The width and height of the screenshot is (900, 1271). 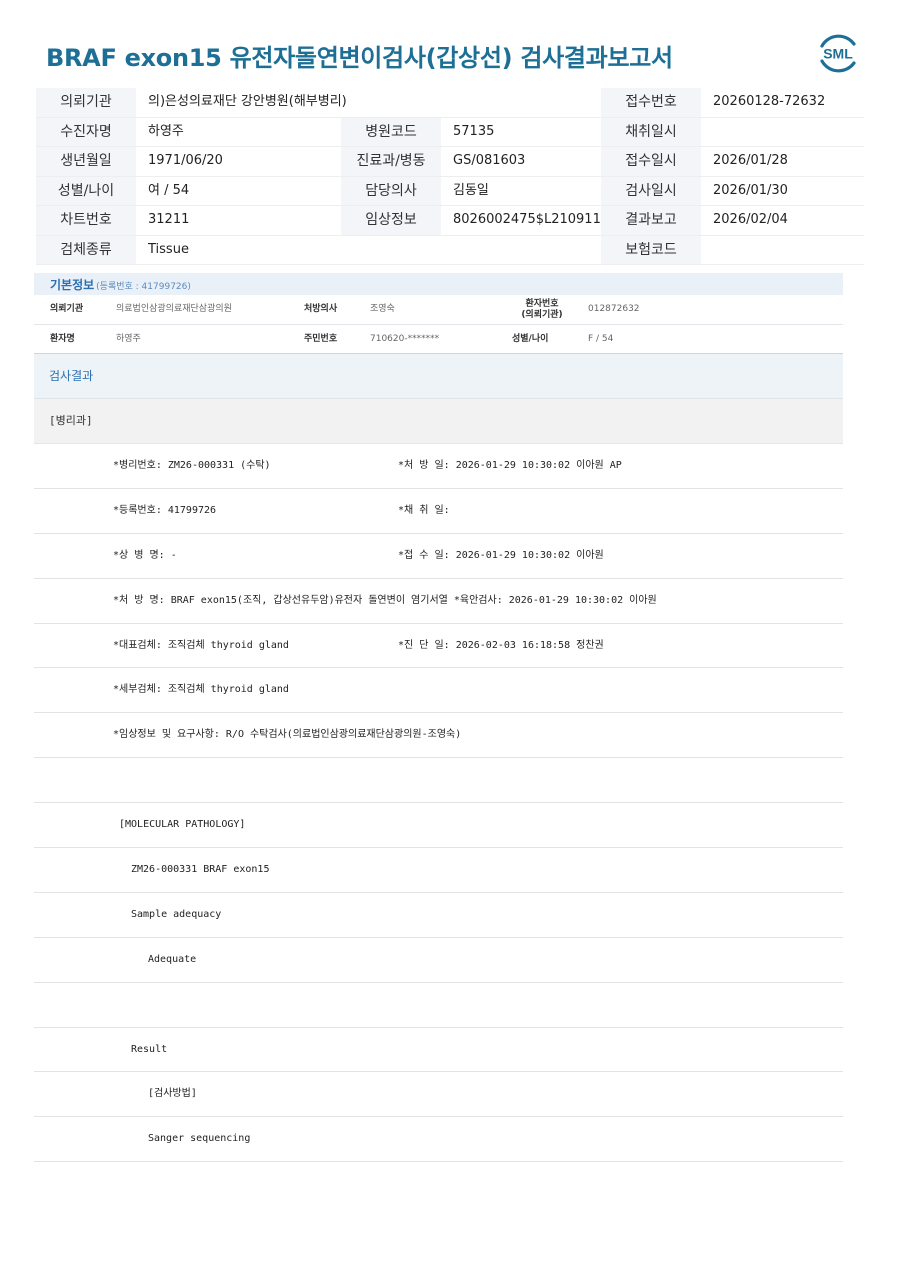 I want to click on test-date-label: 검사일시, so click(x=651, y=190).